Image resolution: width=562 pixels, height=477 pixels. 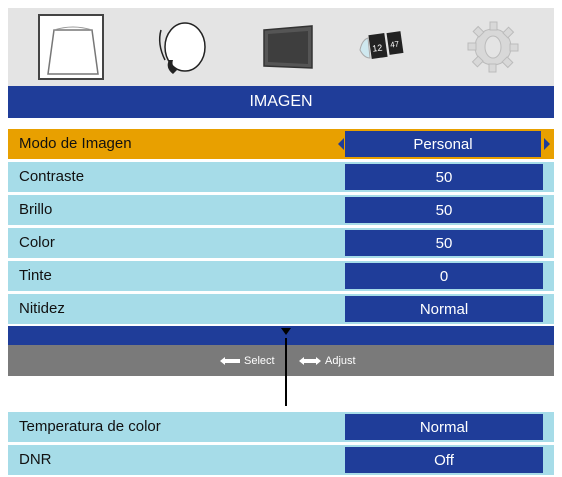 What do you see at coordinates (493, 47) in the screenshot?
I see `gear-icon` at bounding box center [493, 47].